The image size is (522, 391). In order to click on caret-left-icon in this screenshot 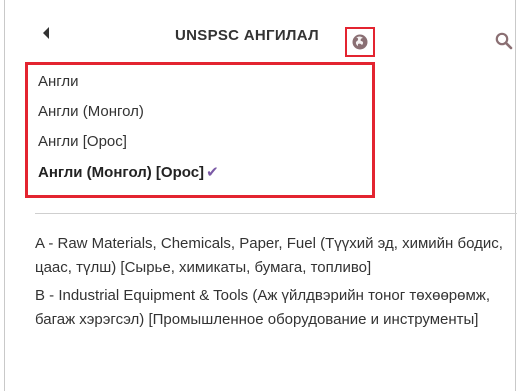, I will do `click(46, 33)`.